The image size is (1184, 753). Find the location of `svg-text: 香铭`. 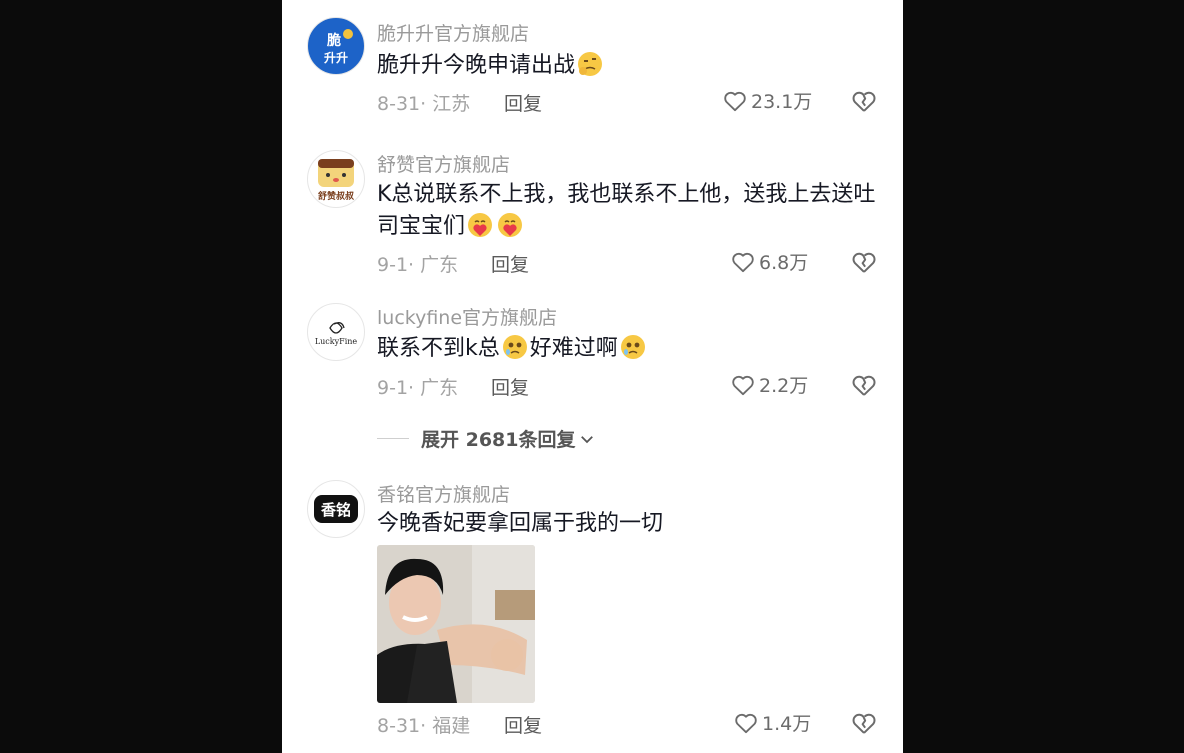

svg-text: 香铭 is located at coordinates (336, 510).